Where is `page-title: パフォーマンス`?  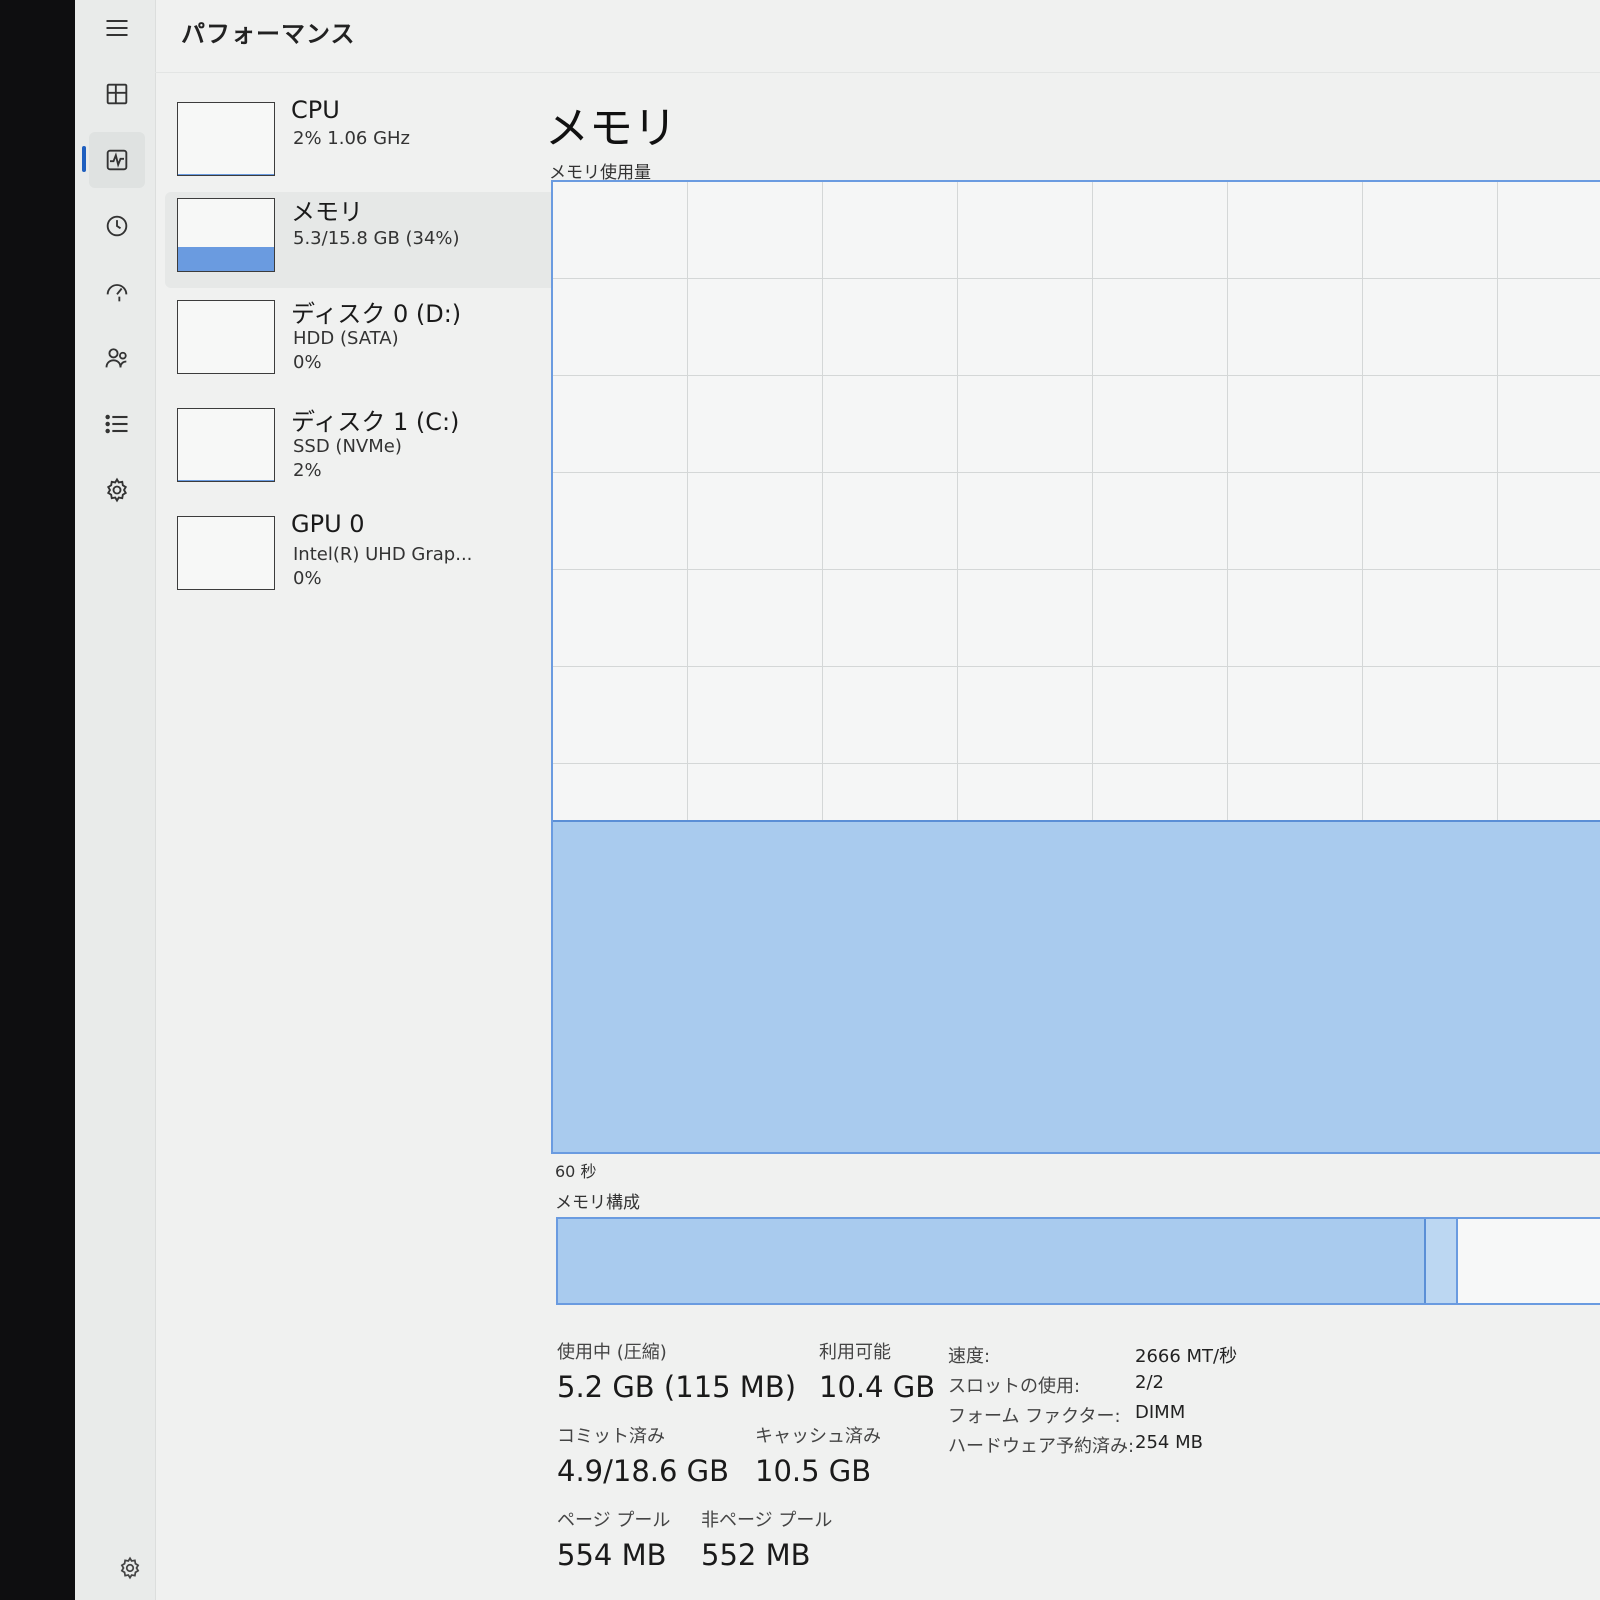
page-title: パフォーマンス is located at coordinates (268, 34).